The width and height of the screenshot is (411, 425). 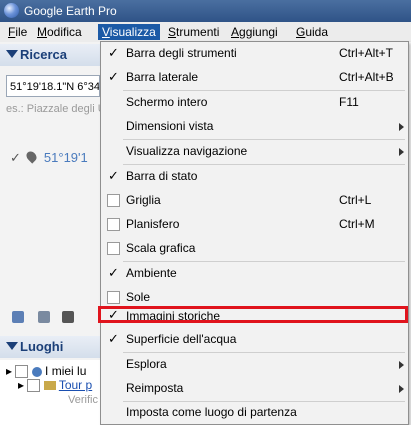 I want to click on copy-icon, so click(x=44, y=317).